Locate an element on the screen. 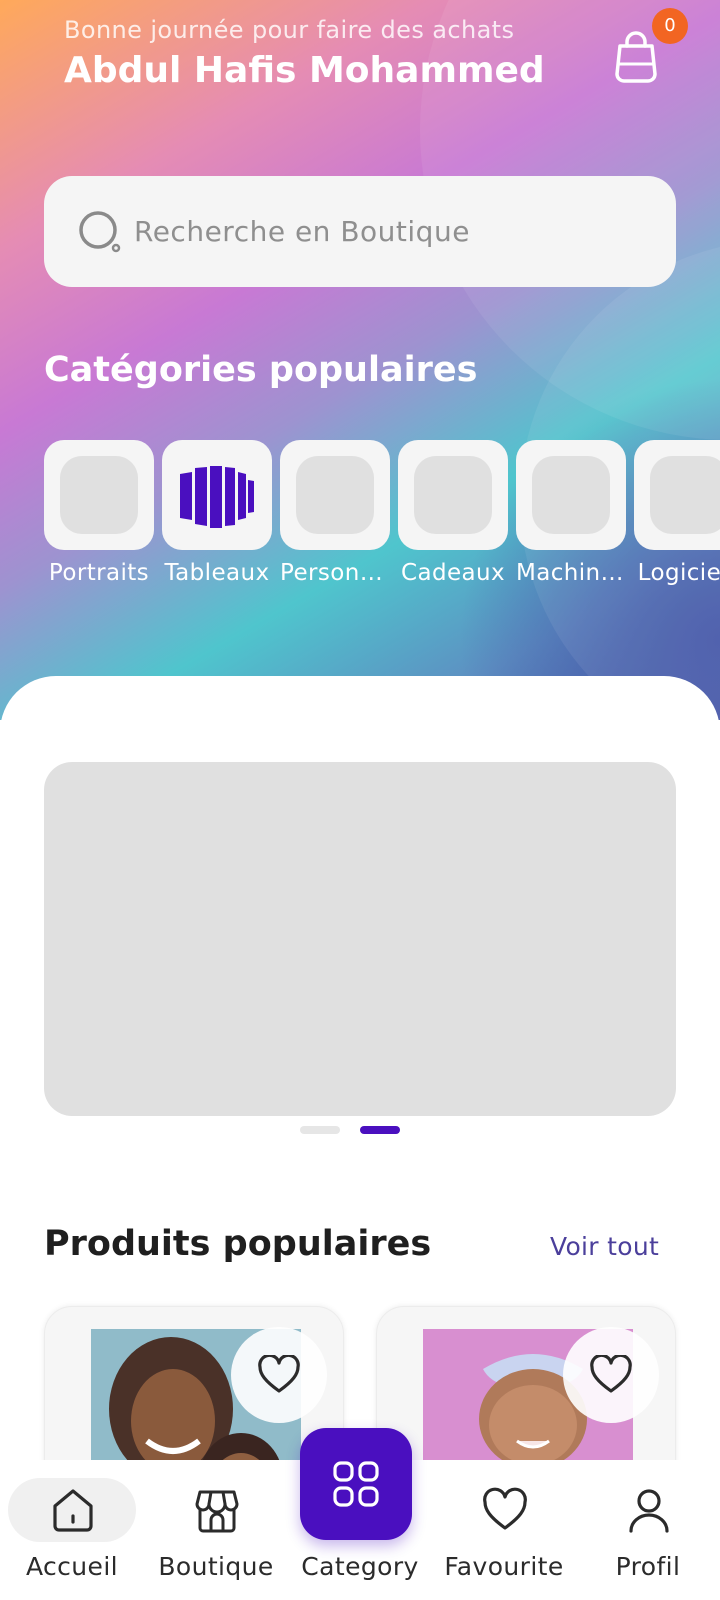 The width and height of the screenshot is (720, 1600). home-icon is located at coordinates (73, 1510).